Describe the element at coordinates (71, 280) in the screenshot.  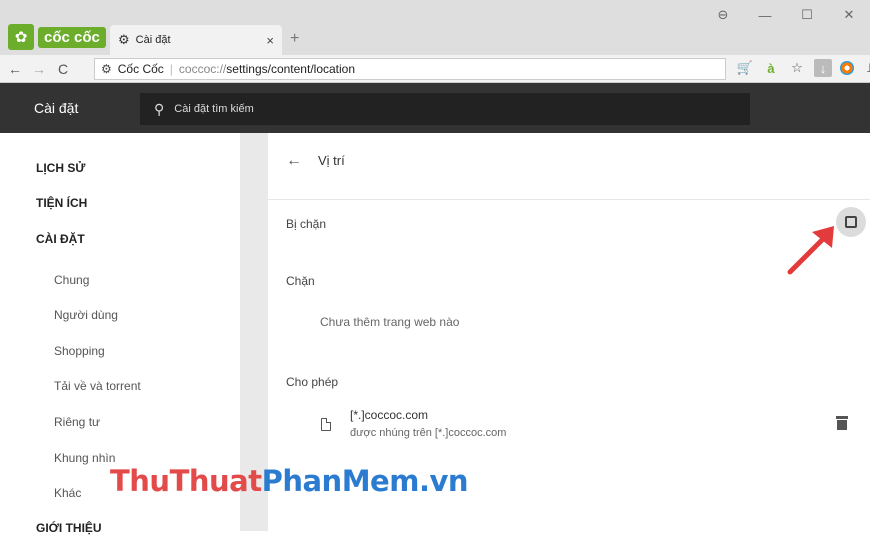
I see `sidebar-item-general: Chung` at that location.